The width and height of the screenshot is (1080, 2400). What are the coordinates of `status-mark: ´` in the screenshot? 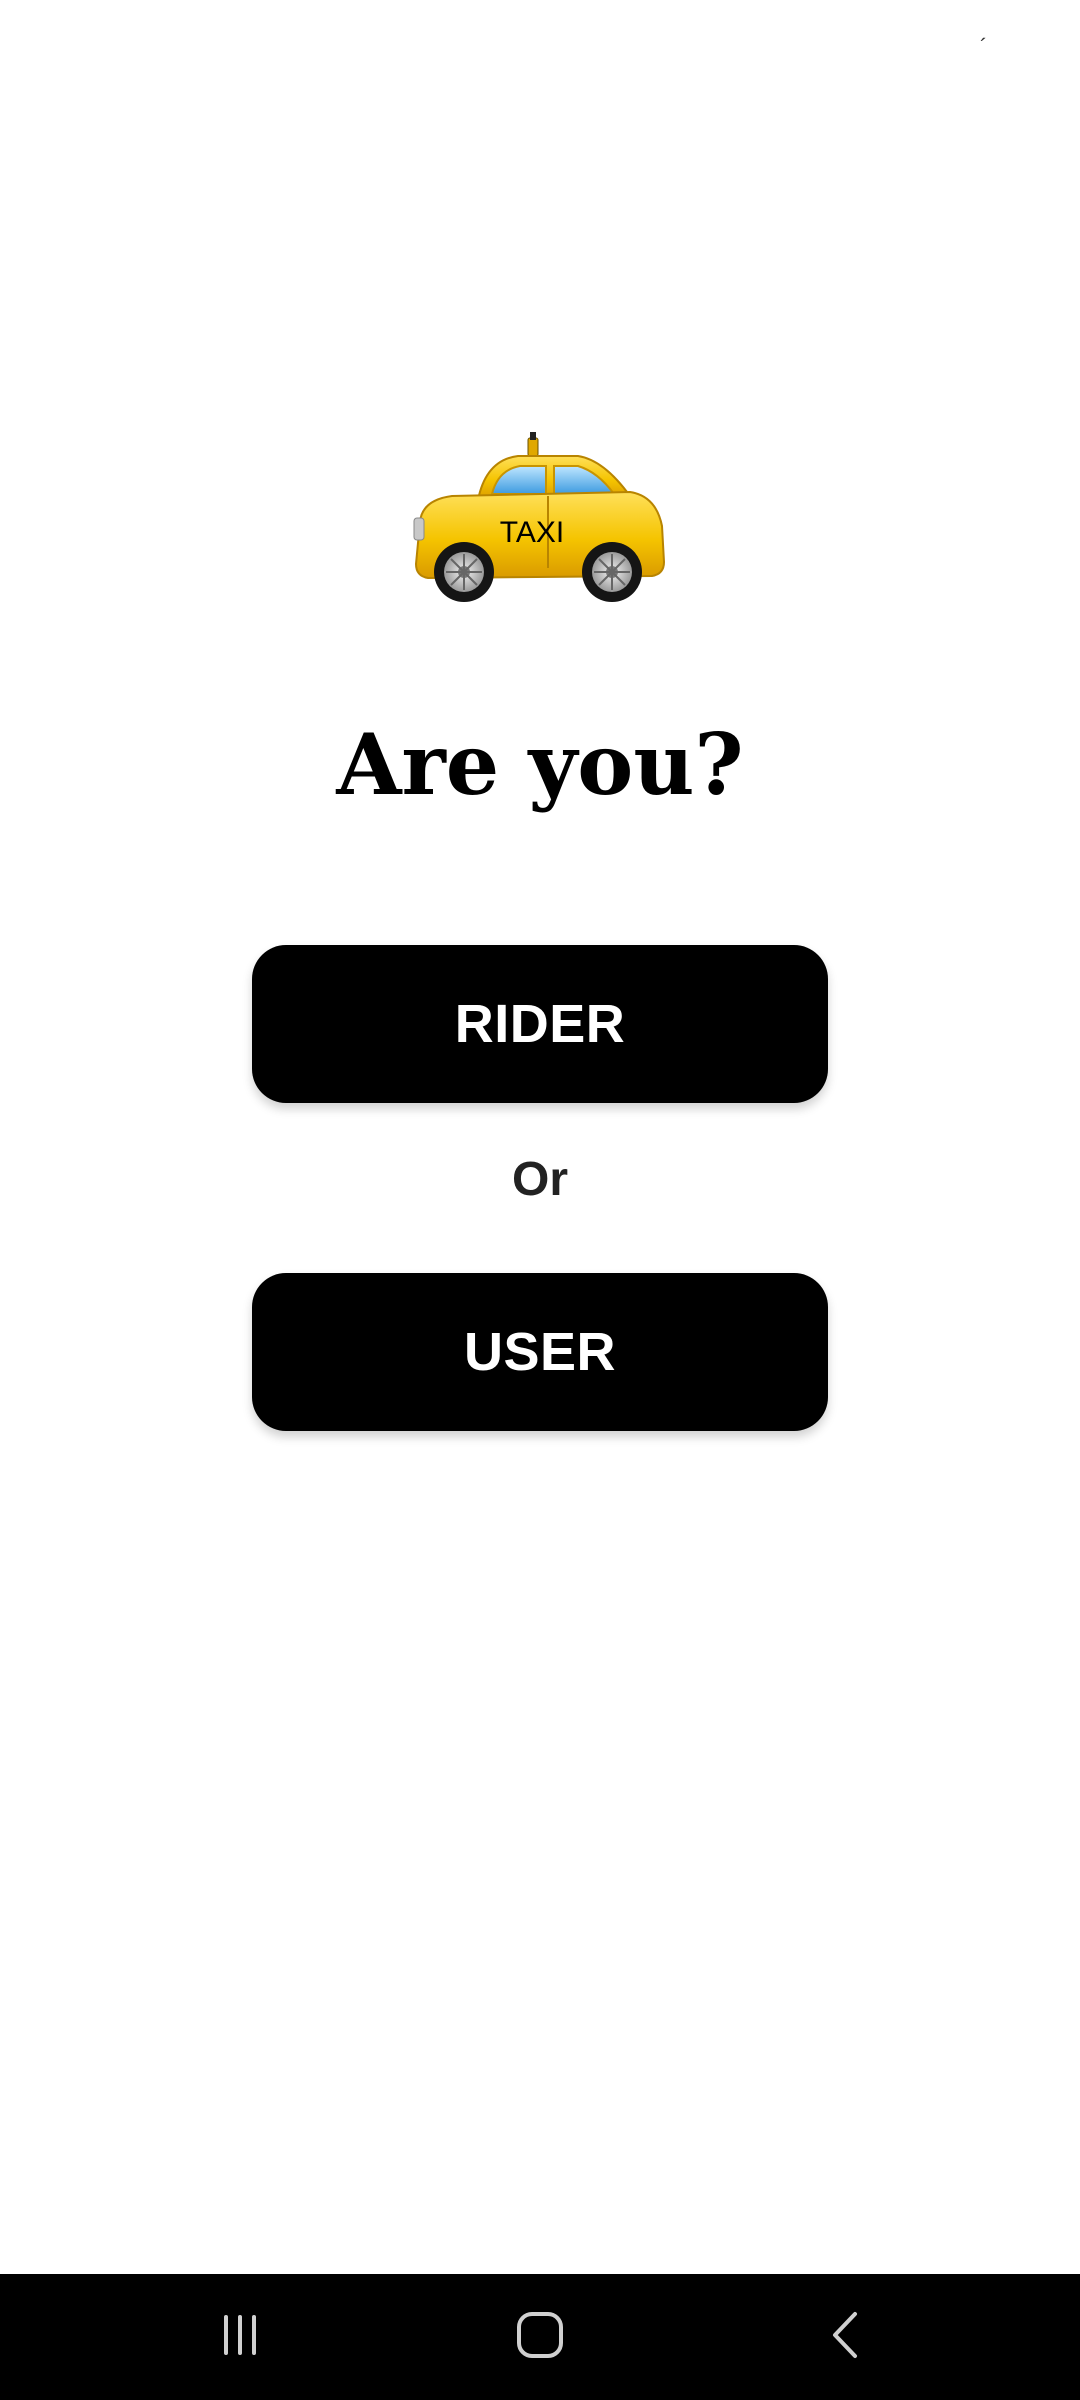 It's located at (984, 46).